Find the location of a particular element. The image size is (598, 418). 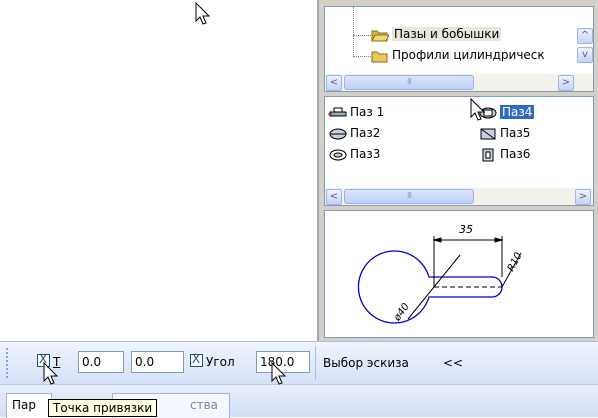

sketch-preview: 35 R10 ø40 is located at coordinates (459, 274).